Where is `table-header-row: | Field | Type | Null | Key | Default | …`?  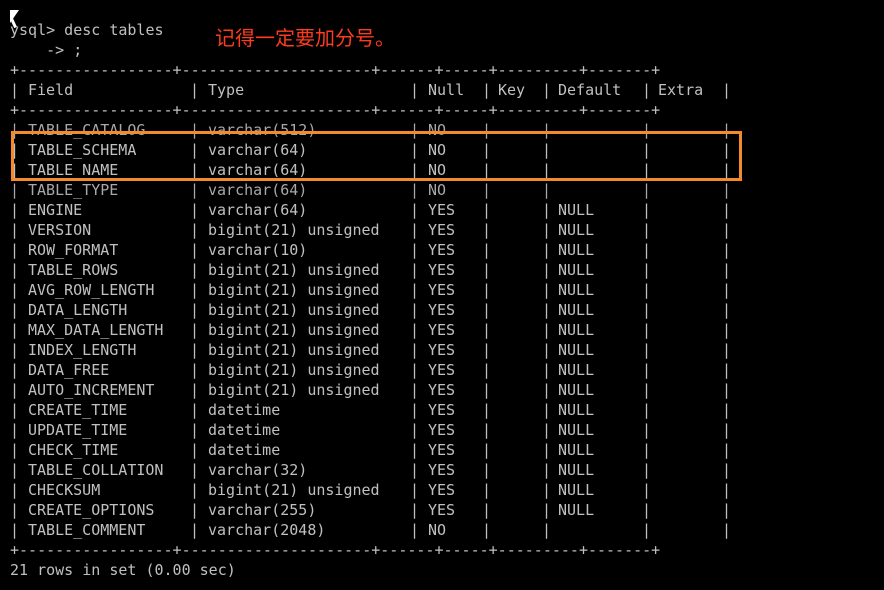 table-header-row: | Field | Type | Null | Key | Default | … is located at coordinates (375, 90).